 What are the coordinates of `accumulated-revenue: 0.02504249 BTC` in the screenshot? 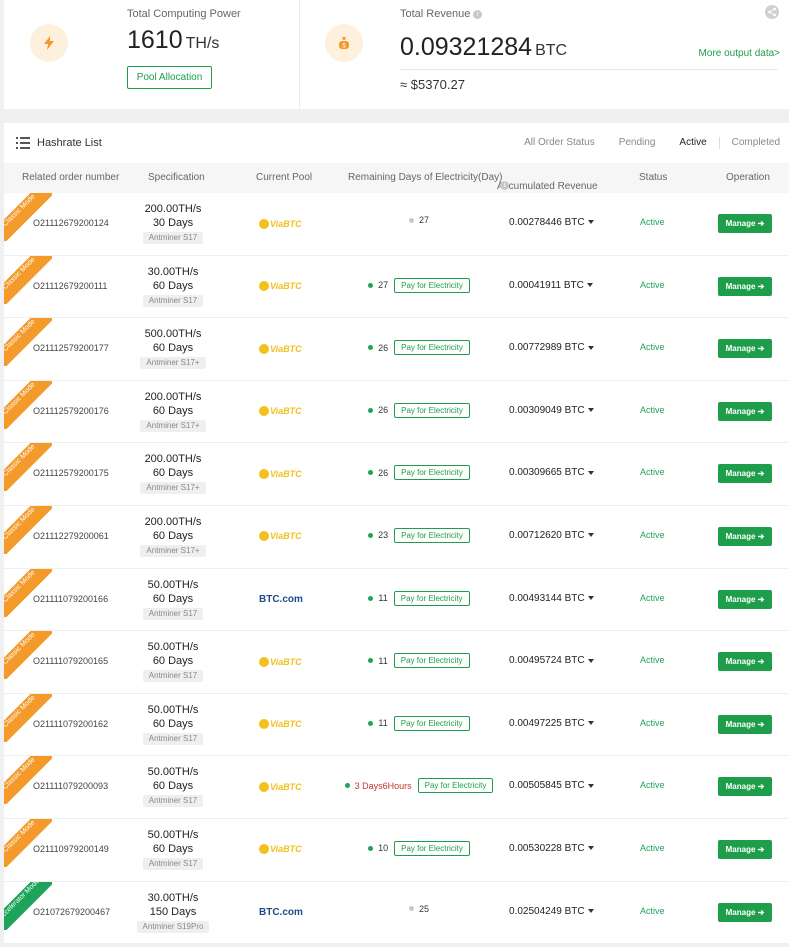 It's located at (551, 911).